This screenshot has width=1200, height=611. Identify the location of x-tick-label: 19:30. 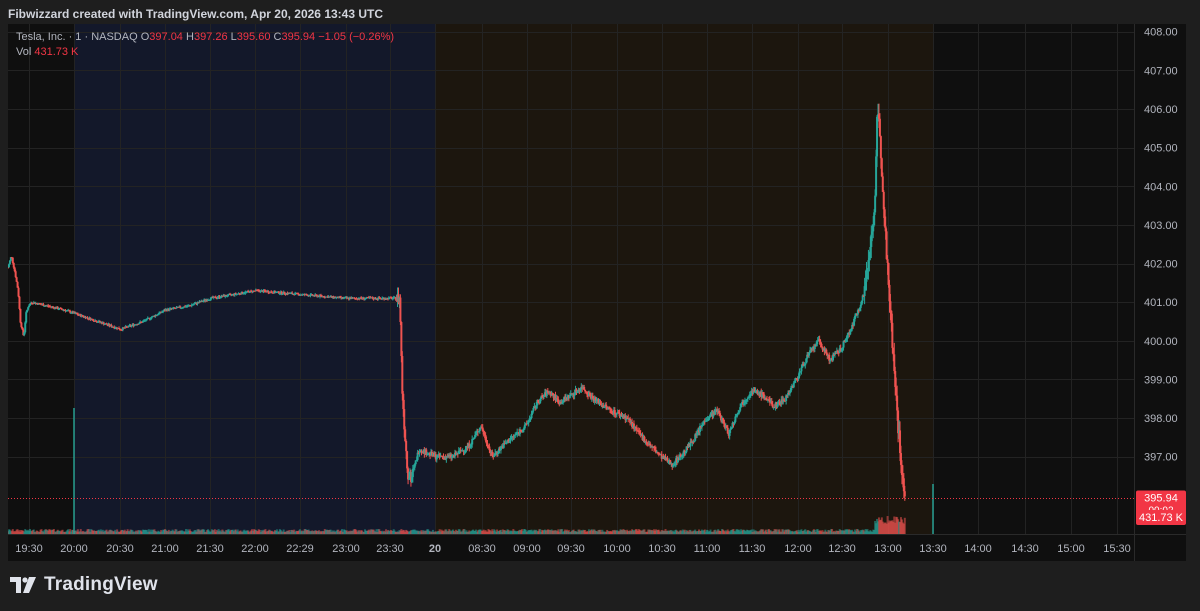
(29, 549).